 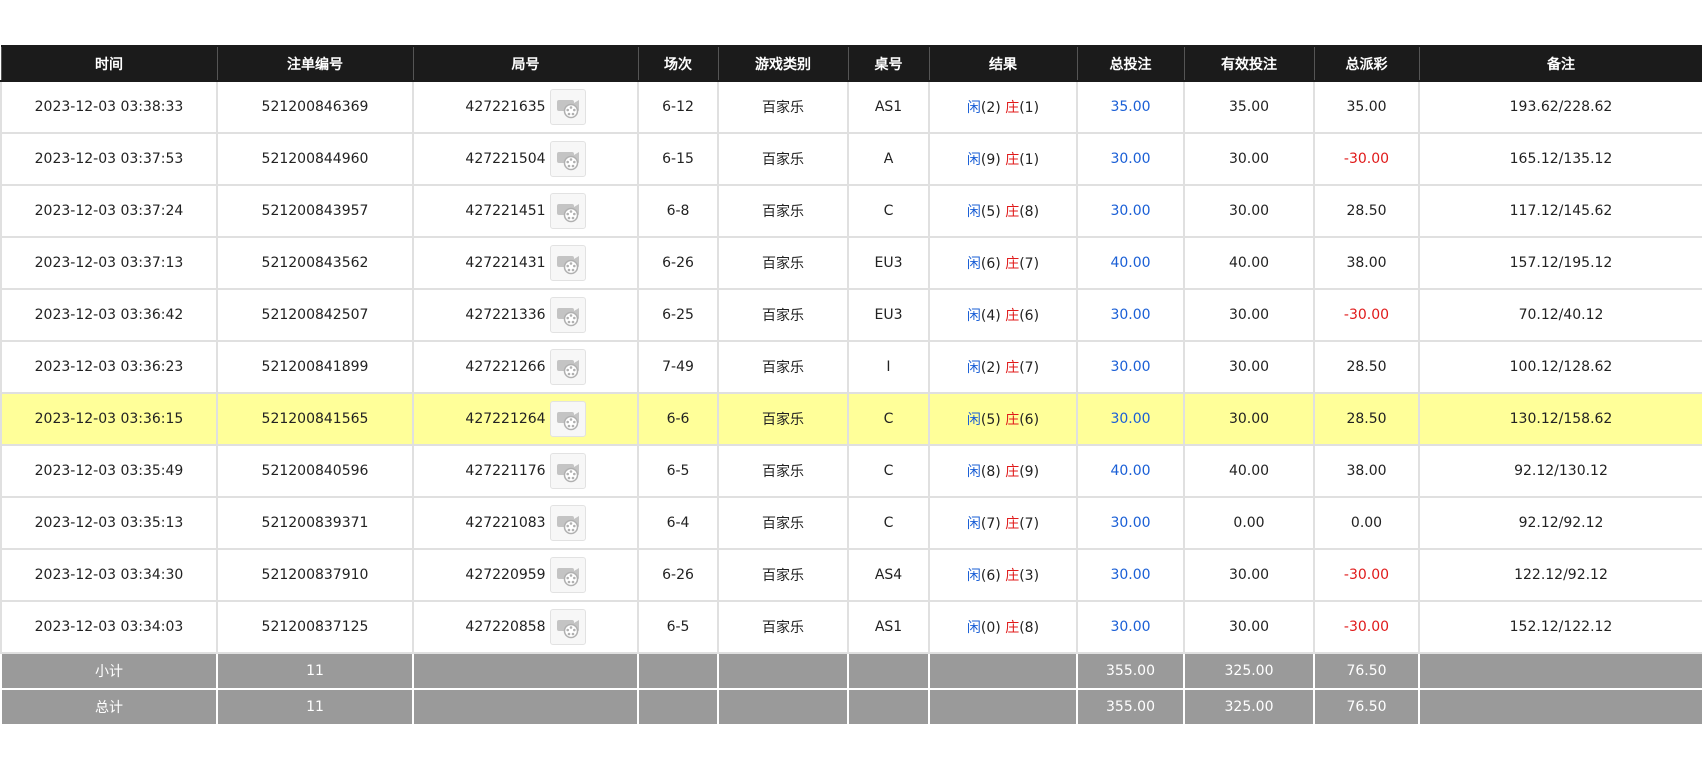 What do you see at coordinates (109, 159) in the screenshot?
I see `cell-time: 2023-12-03 03:37:53` at bounding box center [109, 159].